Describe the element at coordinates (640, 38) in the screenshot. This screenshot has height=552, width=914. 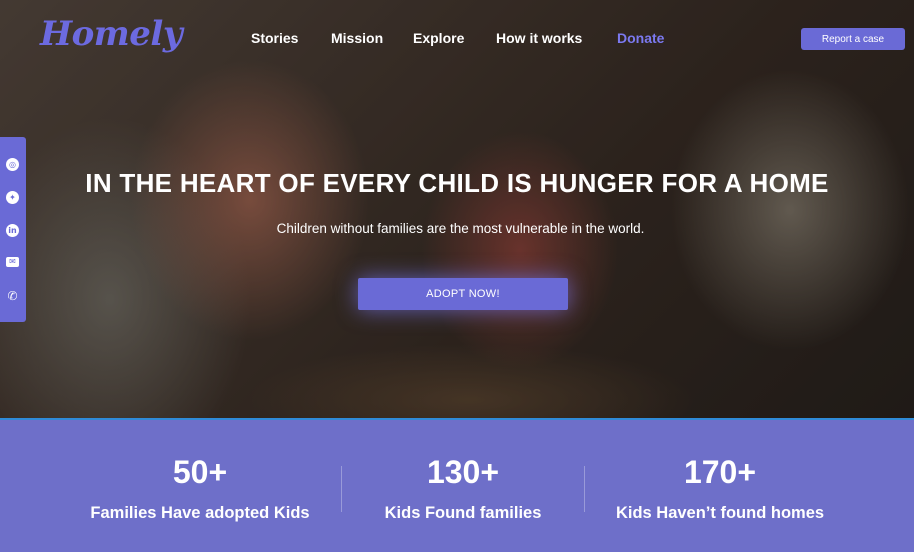
I see `nav-item-donate: Donate` at that location.